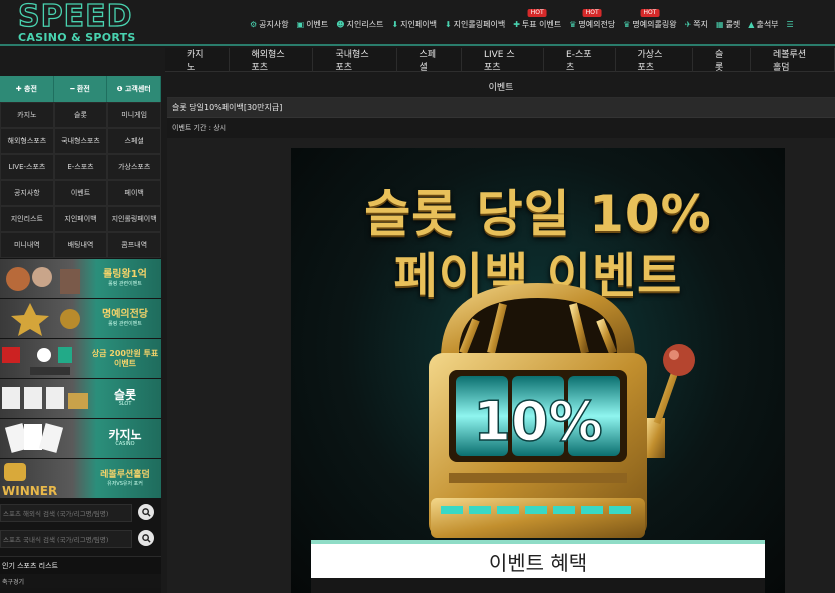  What do you see at coordinates (45, 319) in the screenshot?
I see `star-trophy-image` at bounding box center [45, 319].